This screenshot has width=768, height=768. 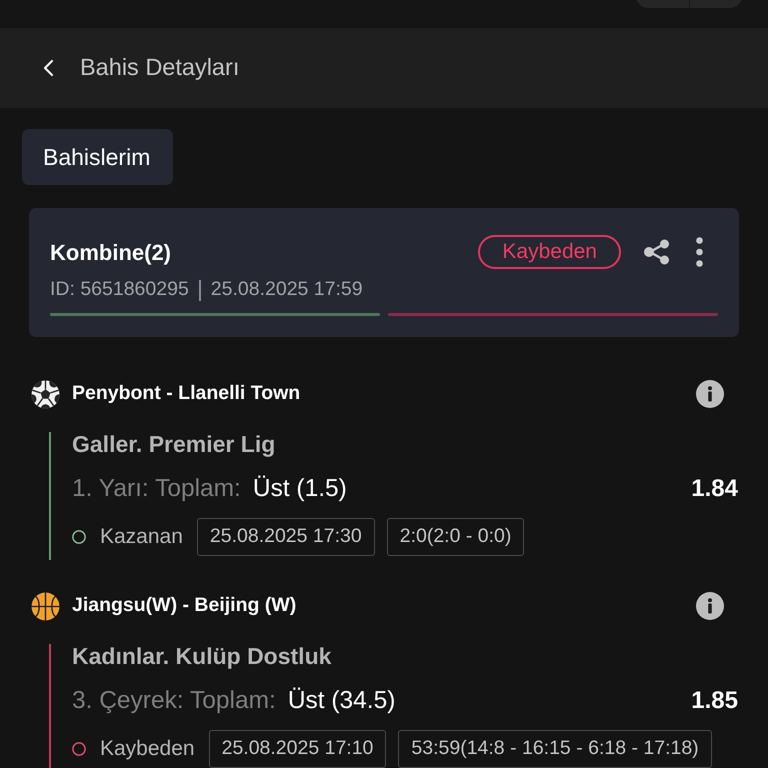 I want to click on league-name: Galler. Premier Lig, so click(x=174, y=444).